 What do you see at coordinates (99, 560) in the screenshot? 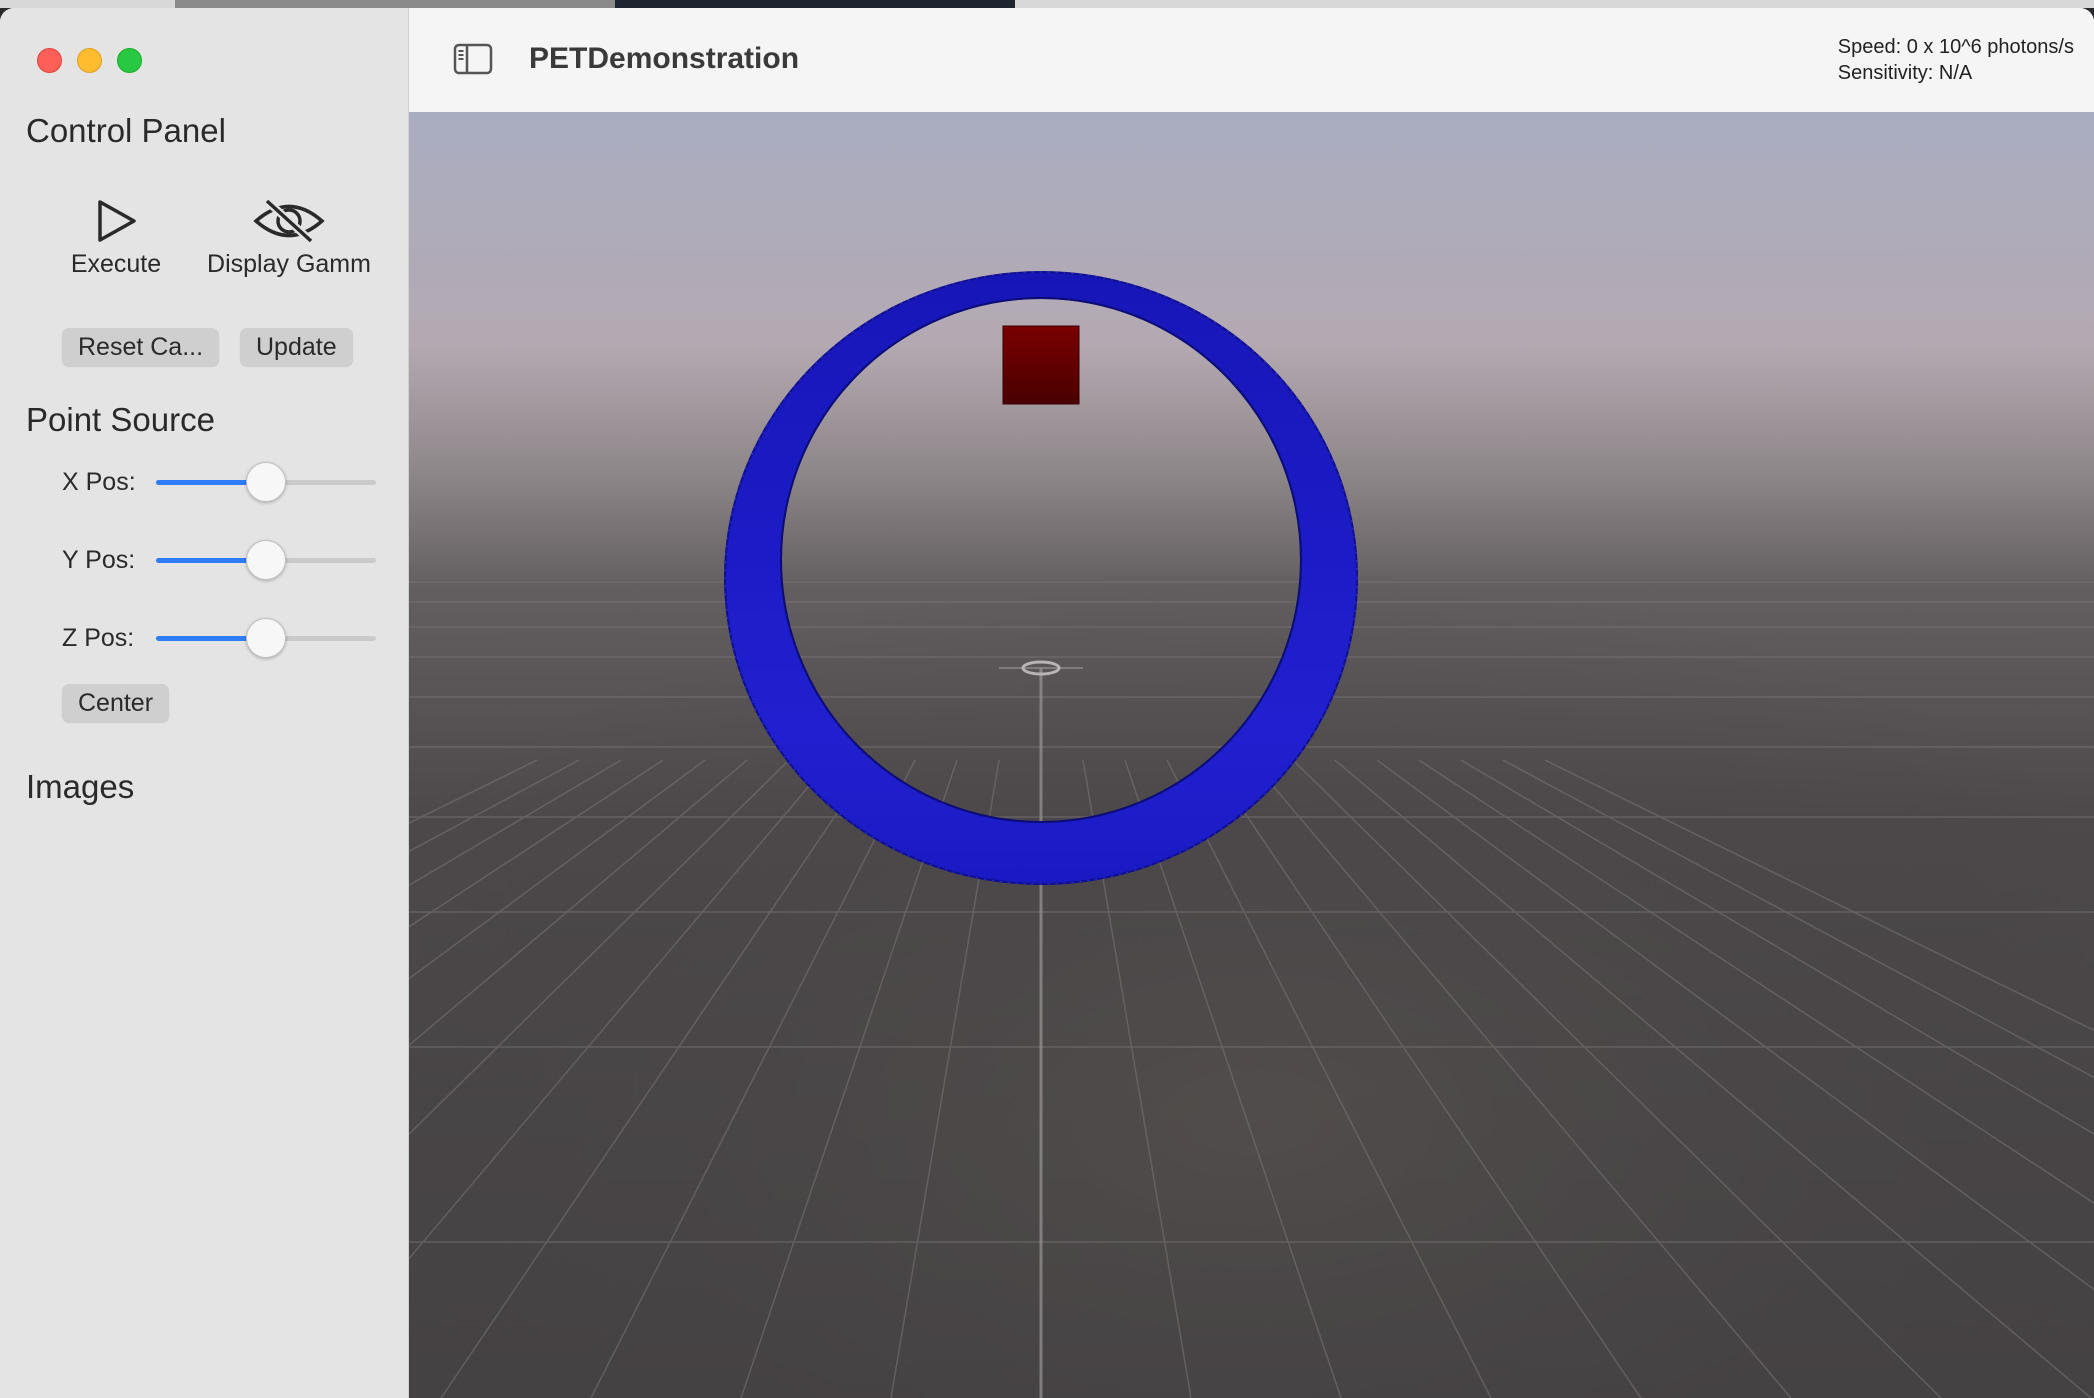
I see `y-pos-label: Y Pos:` at bounding box center [99, 560].